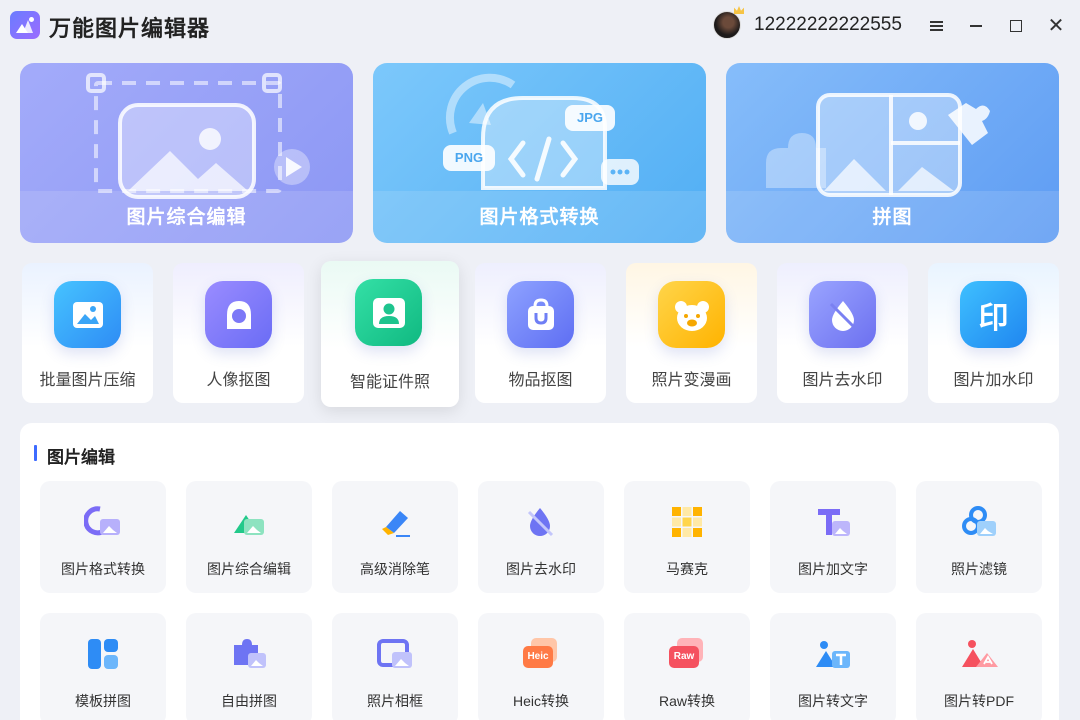  What do you see at coordinates (979, 569) in the screenshot?
I see `item-label: 照片滤镜` at bounding box center [979, 569].